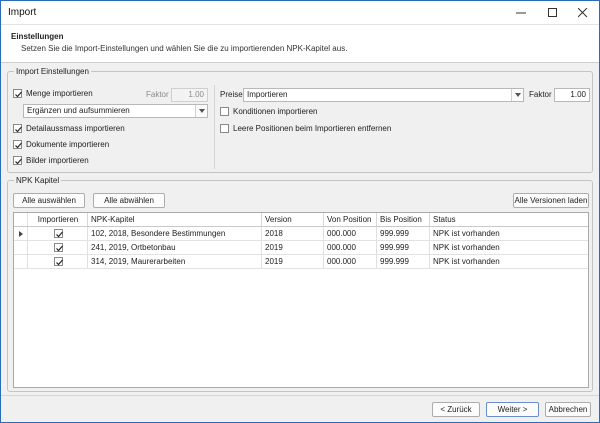 This screenshot has width=600, height=423. I want to click on page-title: Einstellungen, so click(37, 36).